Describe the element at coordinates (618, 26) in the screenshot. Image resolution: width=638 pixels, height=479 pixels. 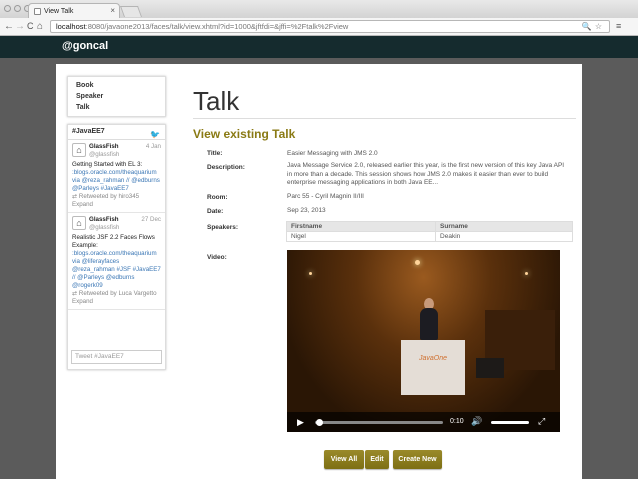
I see `menu-icon: ≡` at that location.